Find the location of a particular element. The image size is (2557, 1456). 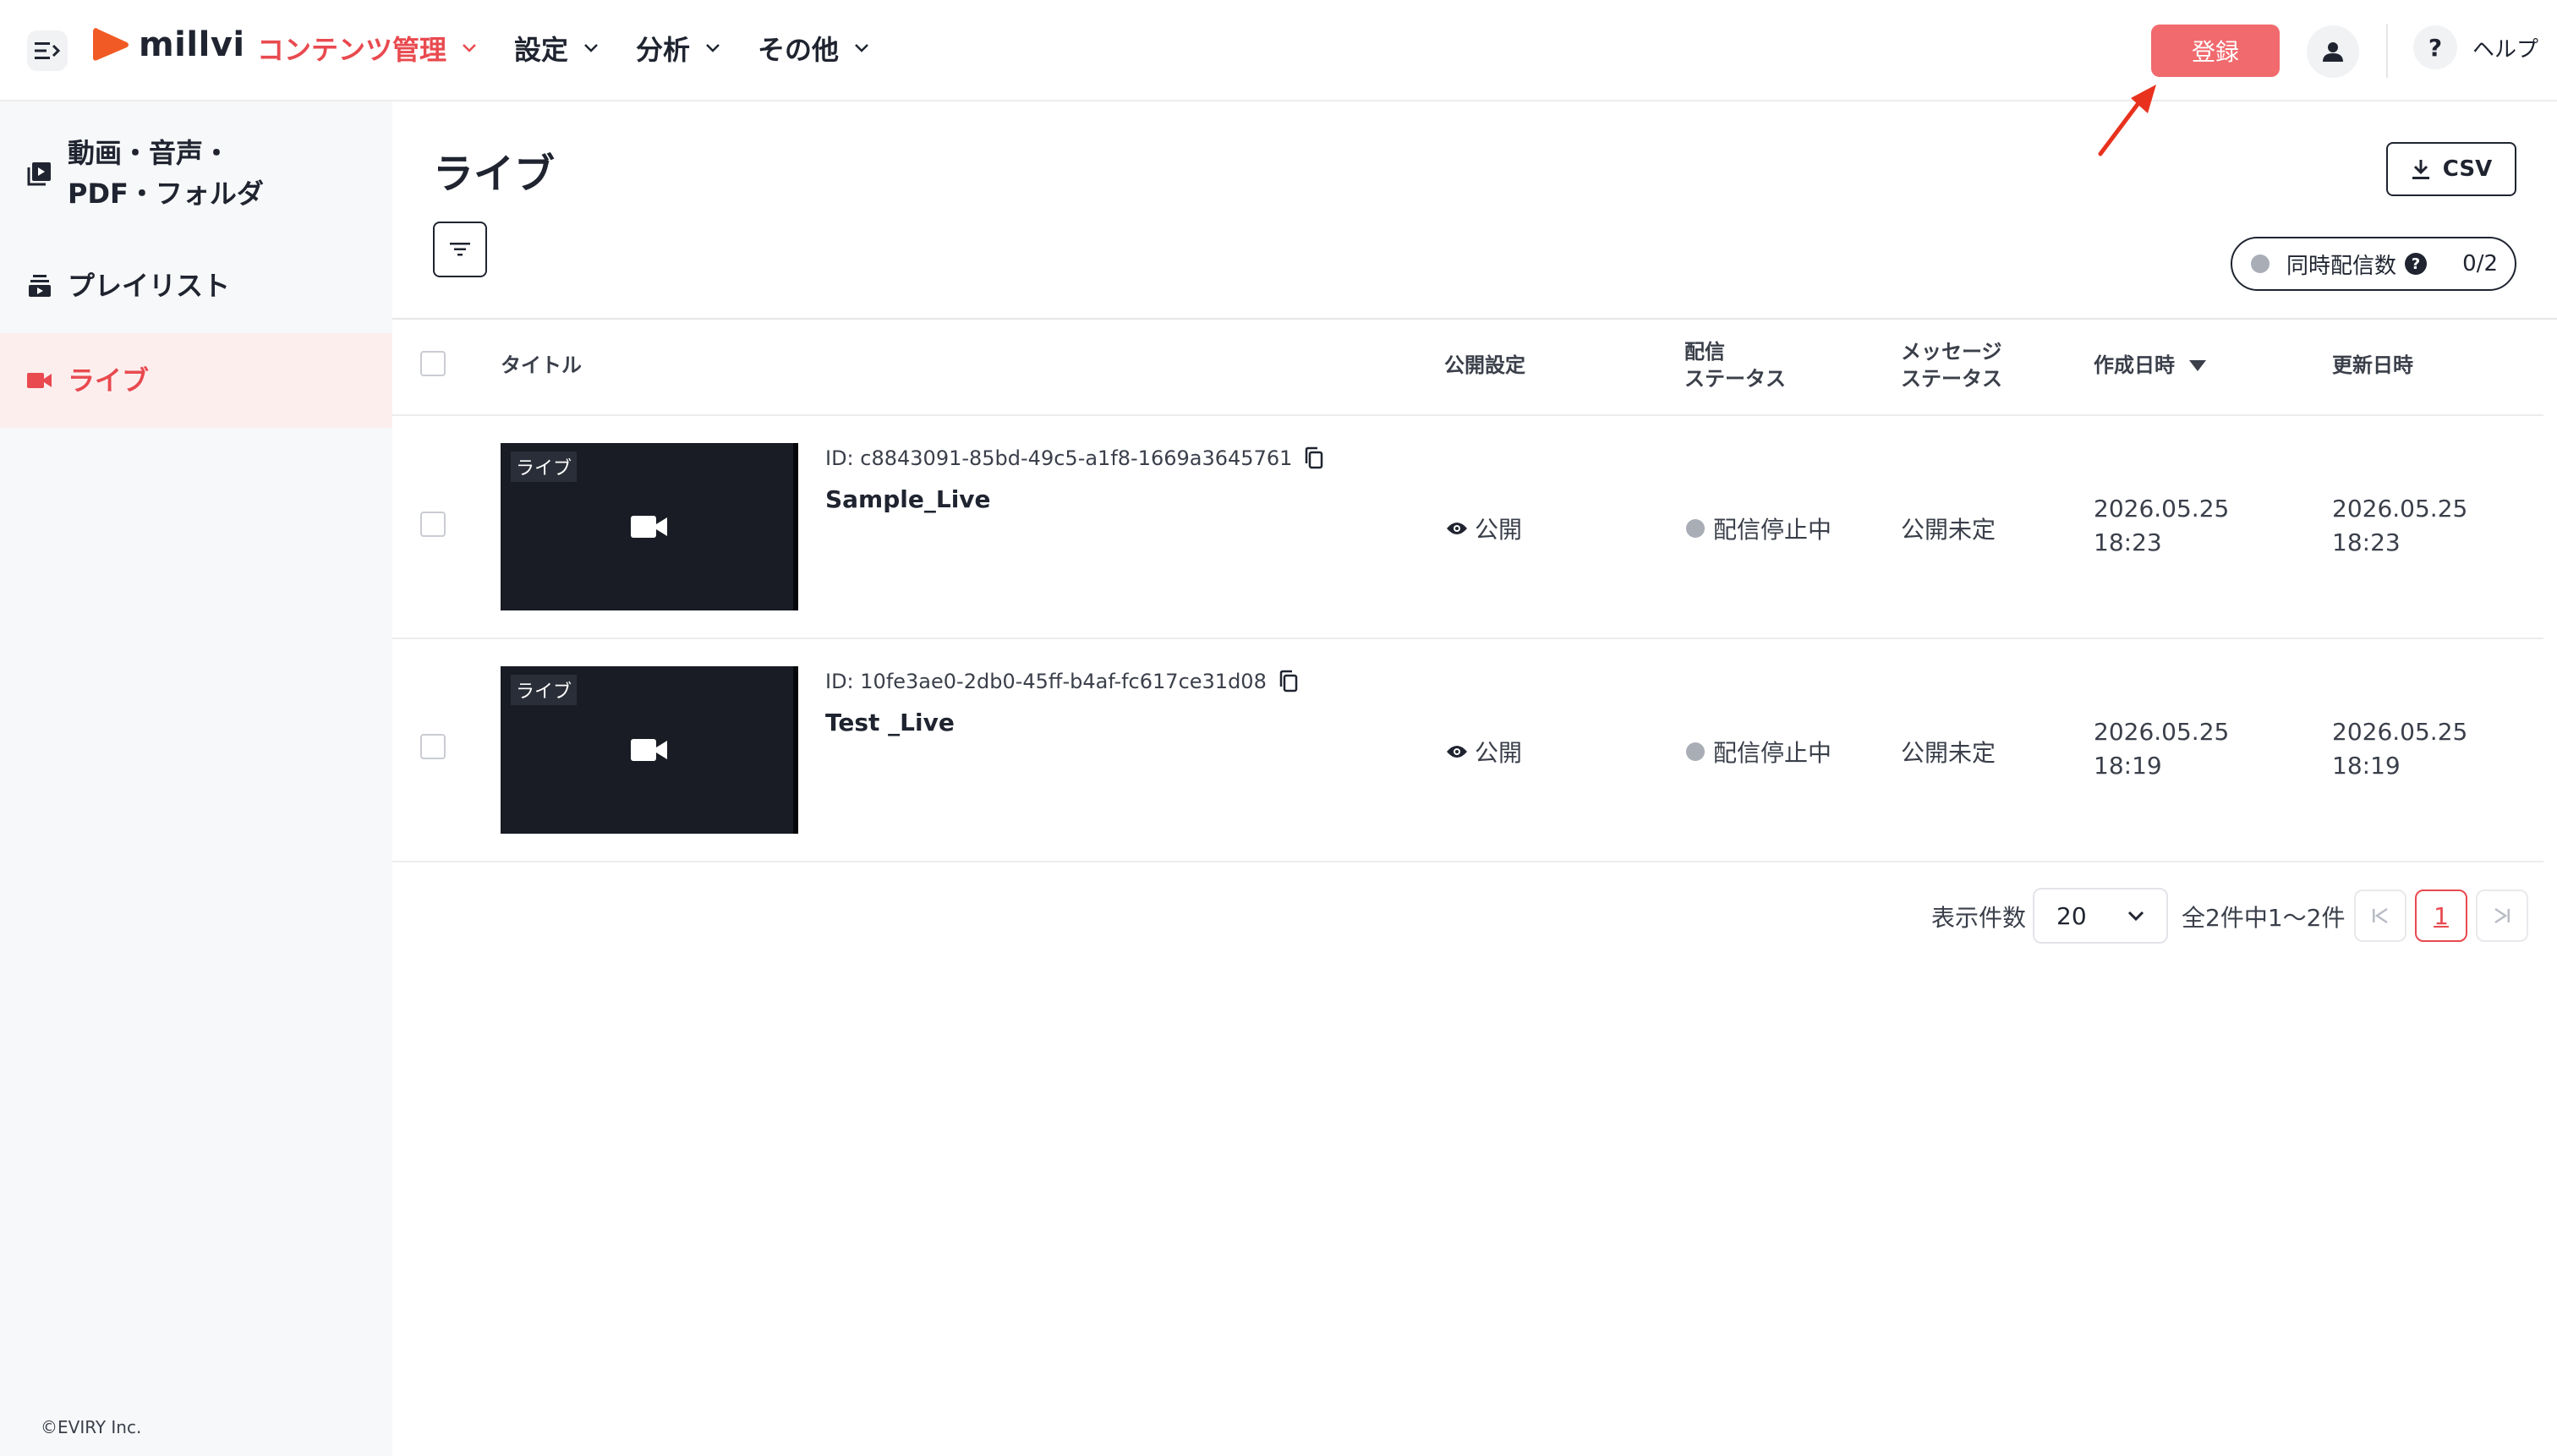

millvi-logo: millvi is located at coordinates (168, 44).